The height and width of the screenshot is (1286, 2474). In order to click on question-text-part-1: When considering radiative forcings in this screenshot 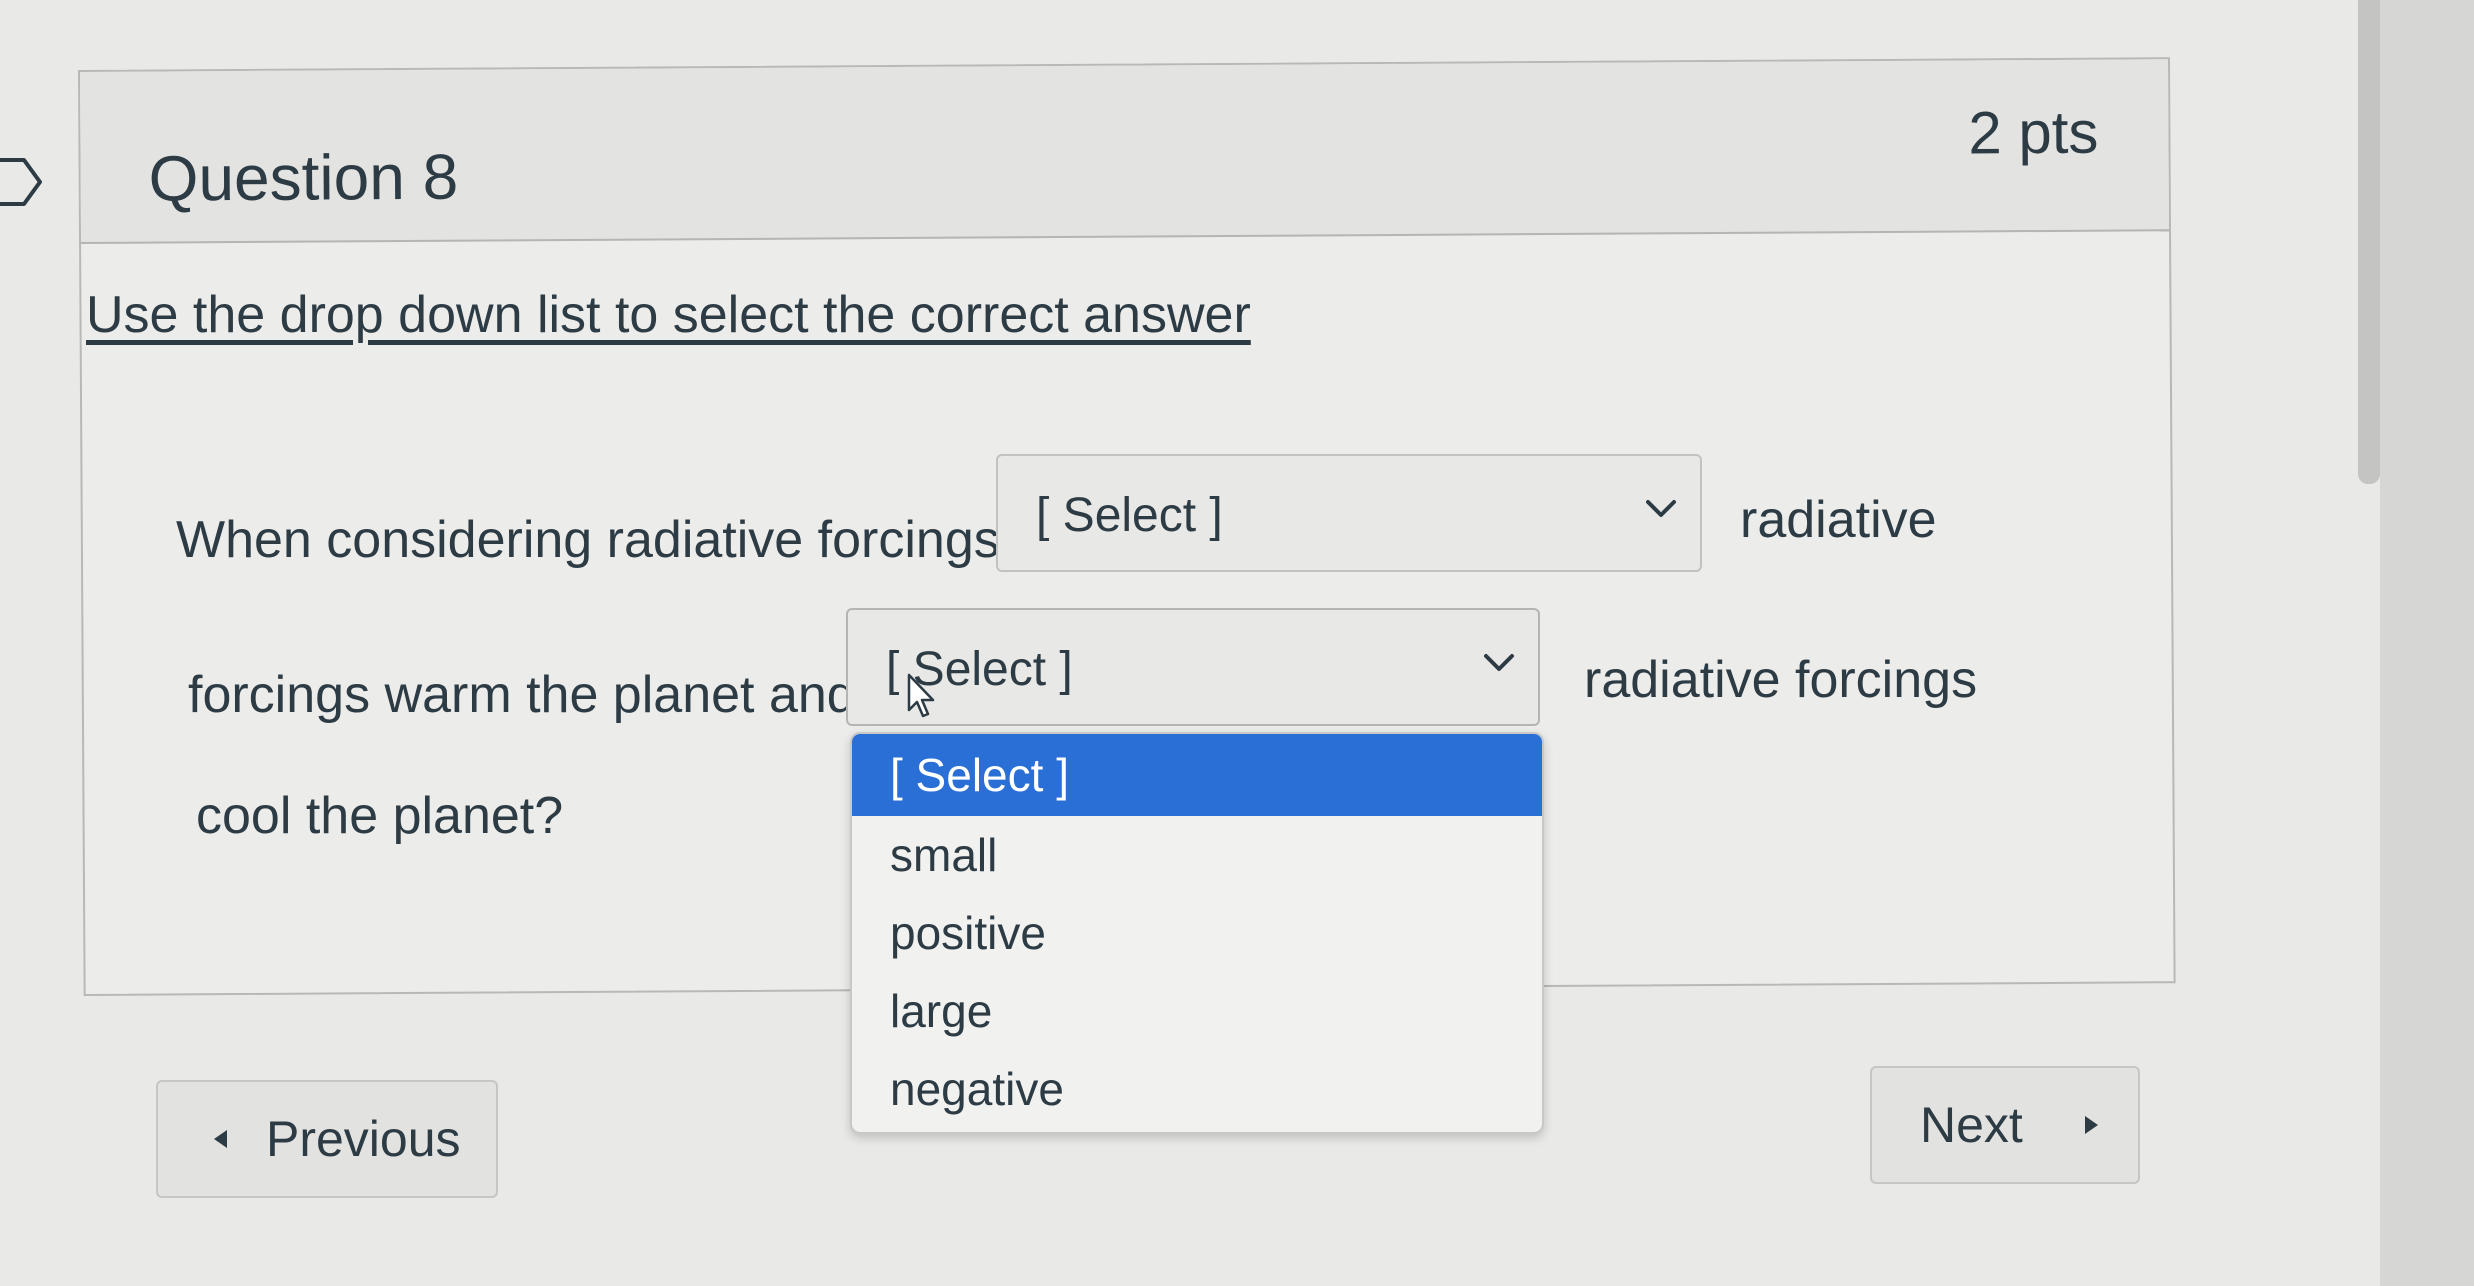, I will do `click(588, 540)`.